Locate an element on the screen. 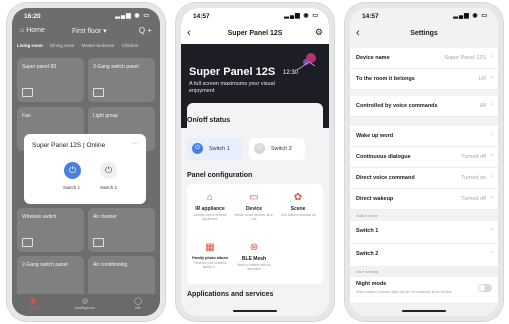 The width and height of the screenshot is (509, 324). device-item: ▭ Device Whole house devices, all in one is located at coordinates (254, 206).